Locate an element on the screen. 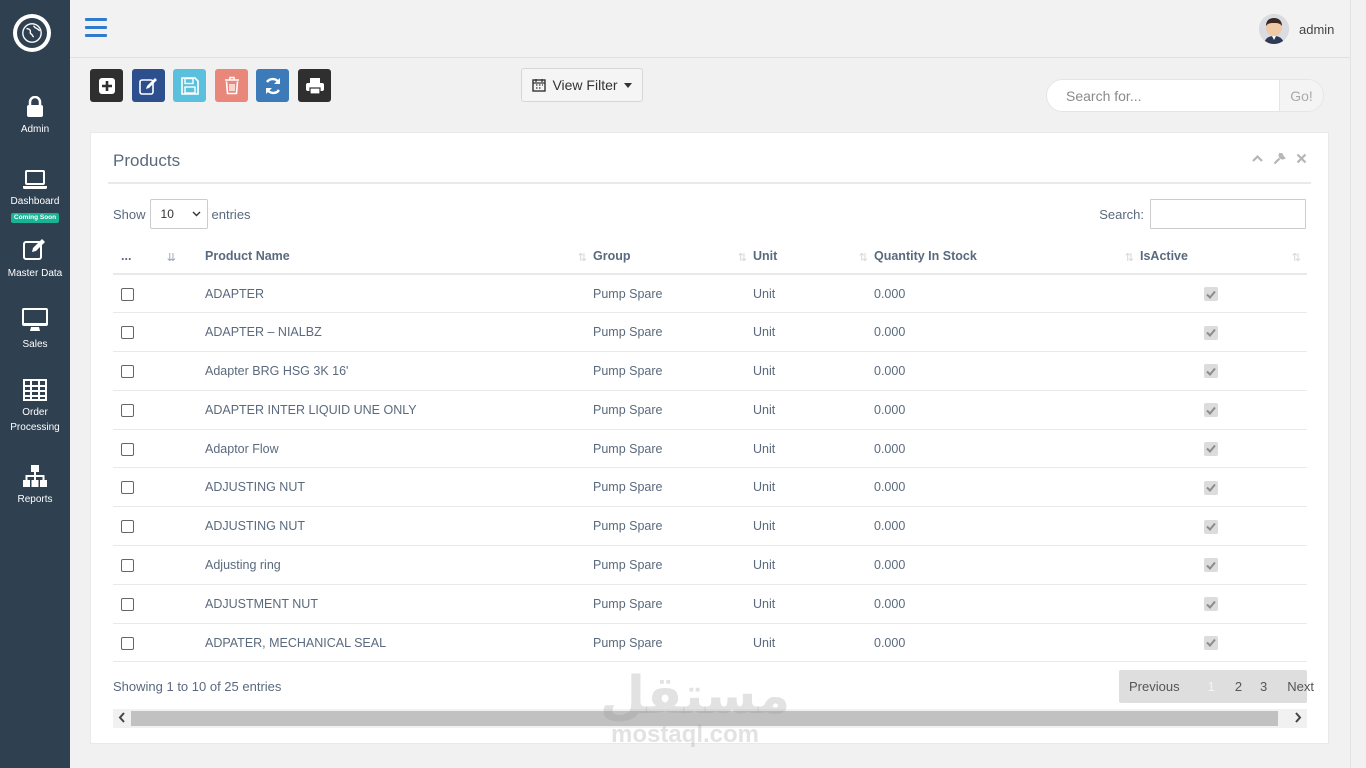 This screenshot has height=768, width=1366. horizontal-scrollbar is located at coordinates (710, 718).